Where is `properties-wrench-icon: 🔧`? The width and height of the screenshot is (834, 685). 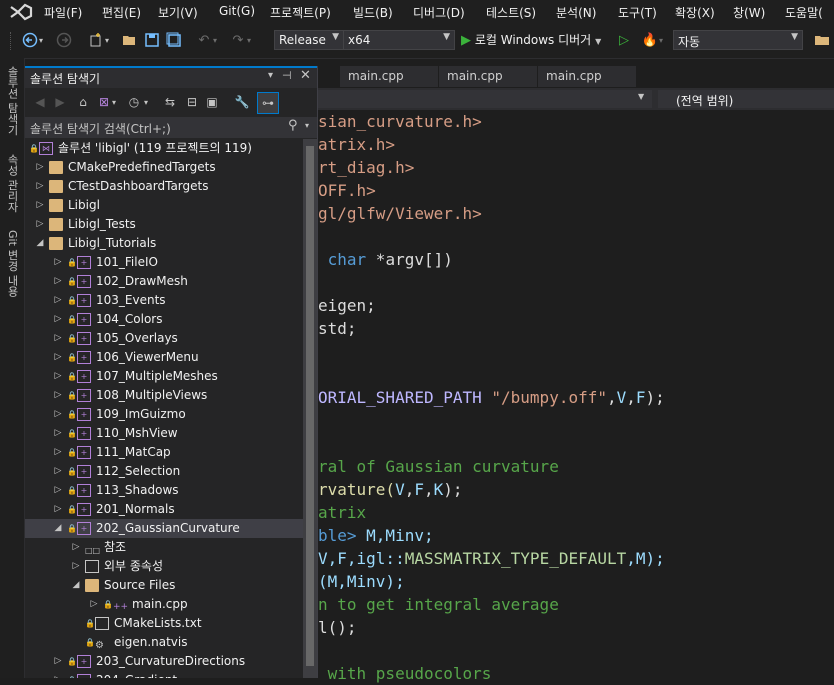 properties-wrench-icon: 🔧 is located at coordinates (242, 102).